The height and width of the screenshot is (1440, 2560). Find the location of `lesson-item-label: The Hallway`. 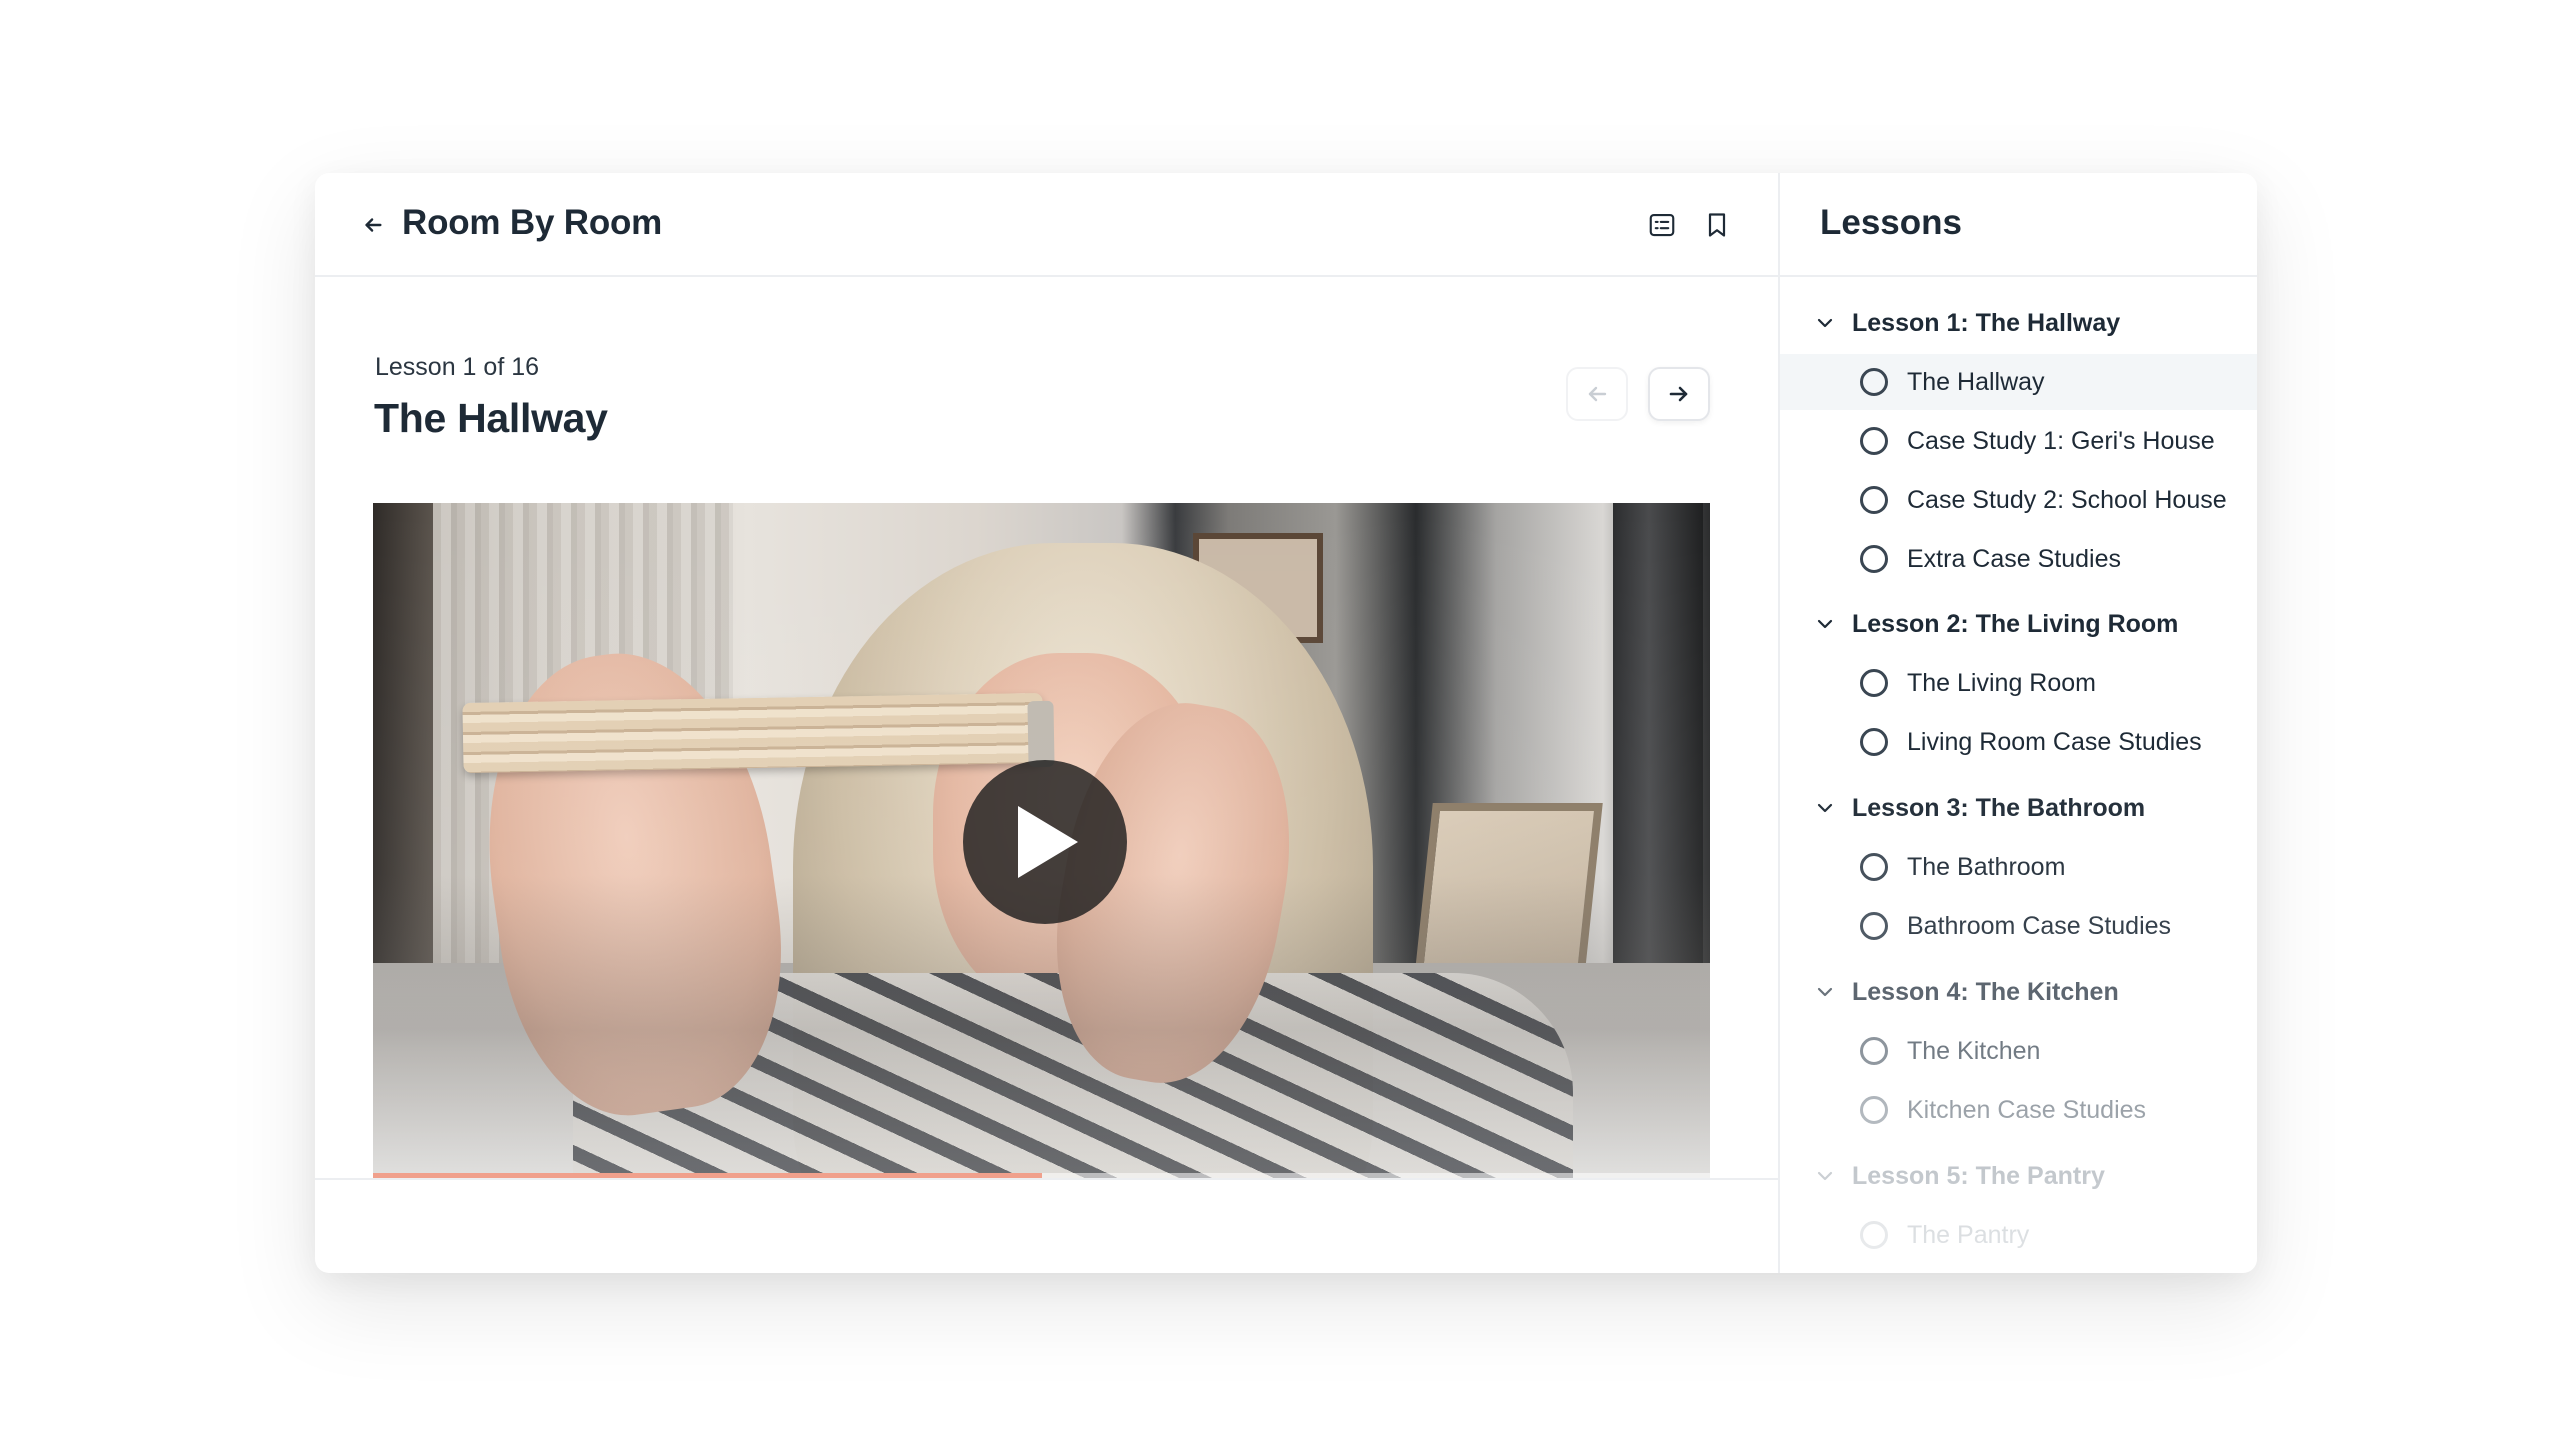

lesson-item-label: The Hallway is located at coordinates (1976, 382).